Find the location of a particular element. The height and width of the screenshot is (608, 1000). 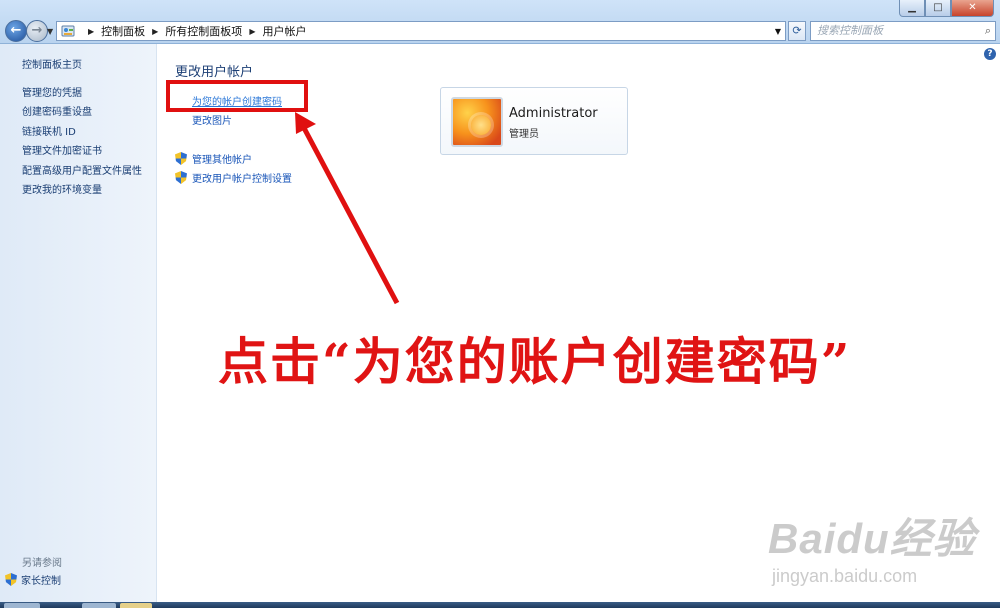

maximize-button: □ is located at coordinates (938, 8).